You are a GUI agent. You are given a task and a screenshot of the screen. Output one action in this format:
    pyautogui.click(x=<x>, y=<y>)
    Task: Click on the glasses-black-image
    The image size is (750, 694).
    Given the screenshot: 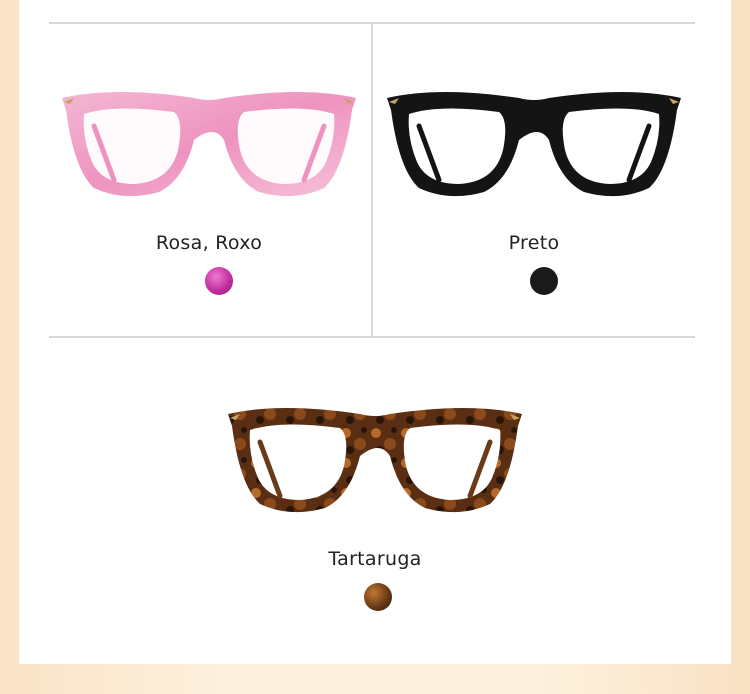 What is the action you would take?
    pyautogui.click(x=534, y=144)
    